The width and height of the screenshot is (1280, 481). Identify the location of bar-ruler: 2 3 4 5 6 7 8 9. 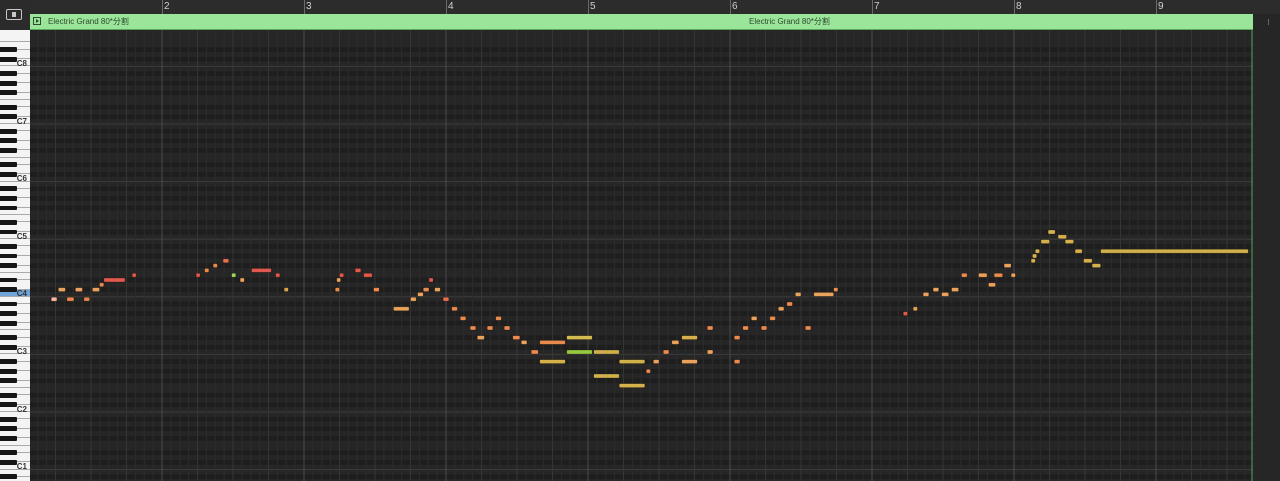
(655, 7).